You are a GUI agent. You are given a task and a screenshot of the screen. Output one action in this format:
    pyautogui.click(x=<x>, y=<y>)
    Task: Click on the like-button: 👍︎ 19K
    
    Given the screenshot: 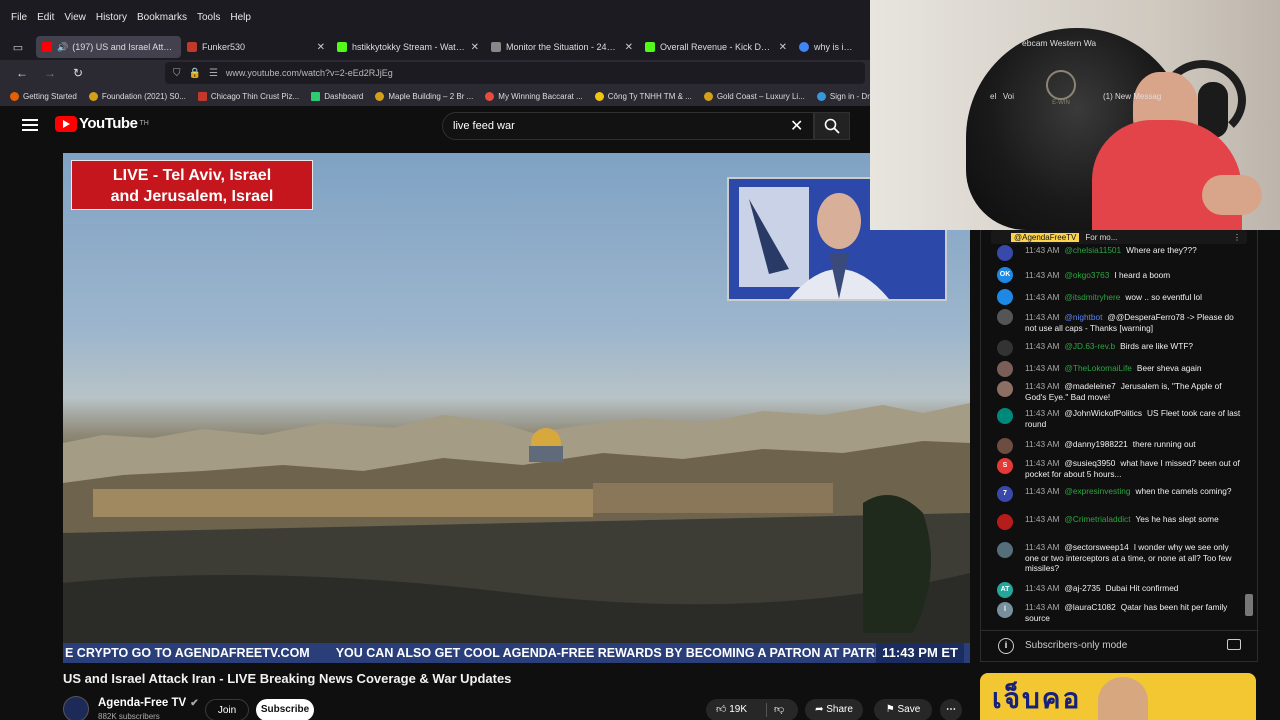 What is the action you would take?
    pyautogui.click(x=731, y=709)
    